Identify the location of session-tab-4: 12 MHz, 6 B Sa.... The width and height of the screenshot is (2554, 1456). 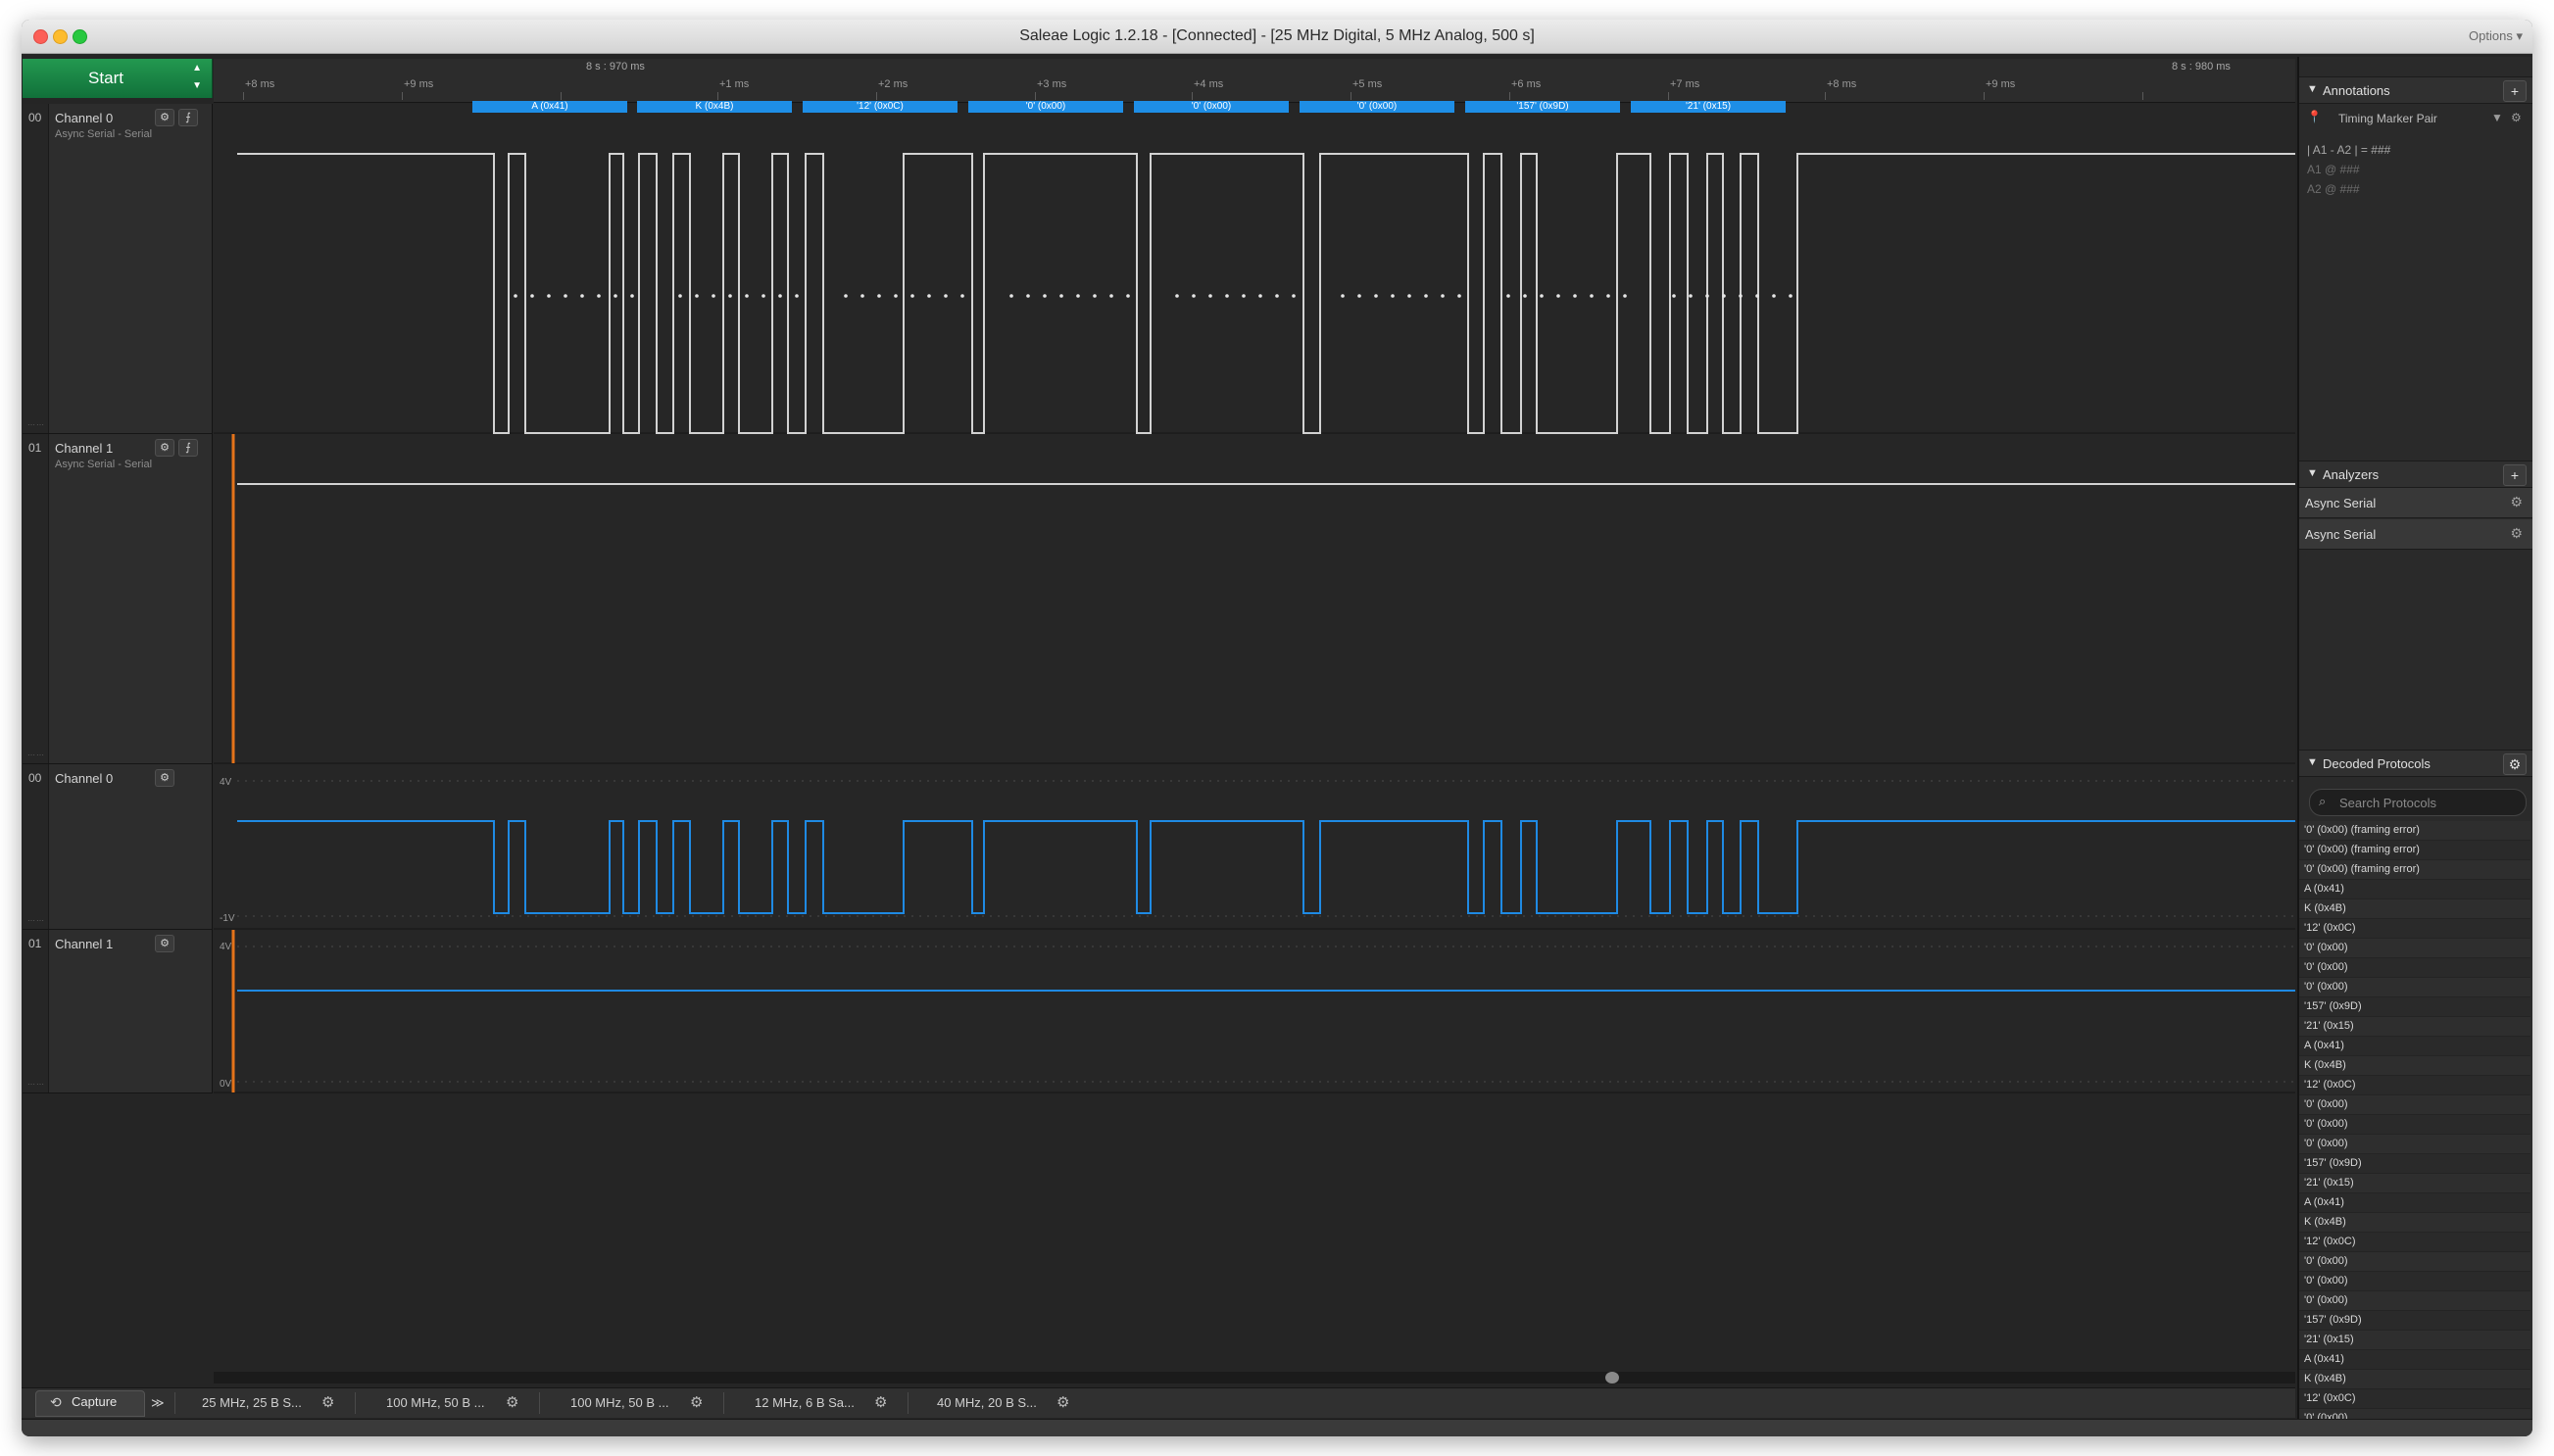
(805, 1403).